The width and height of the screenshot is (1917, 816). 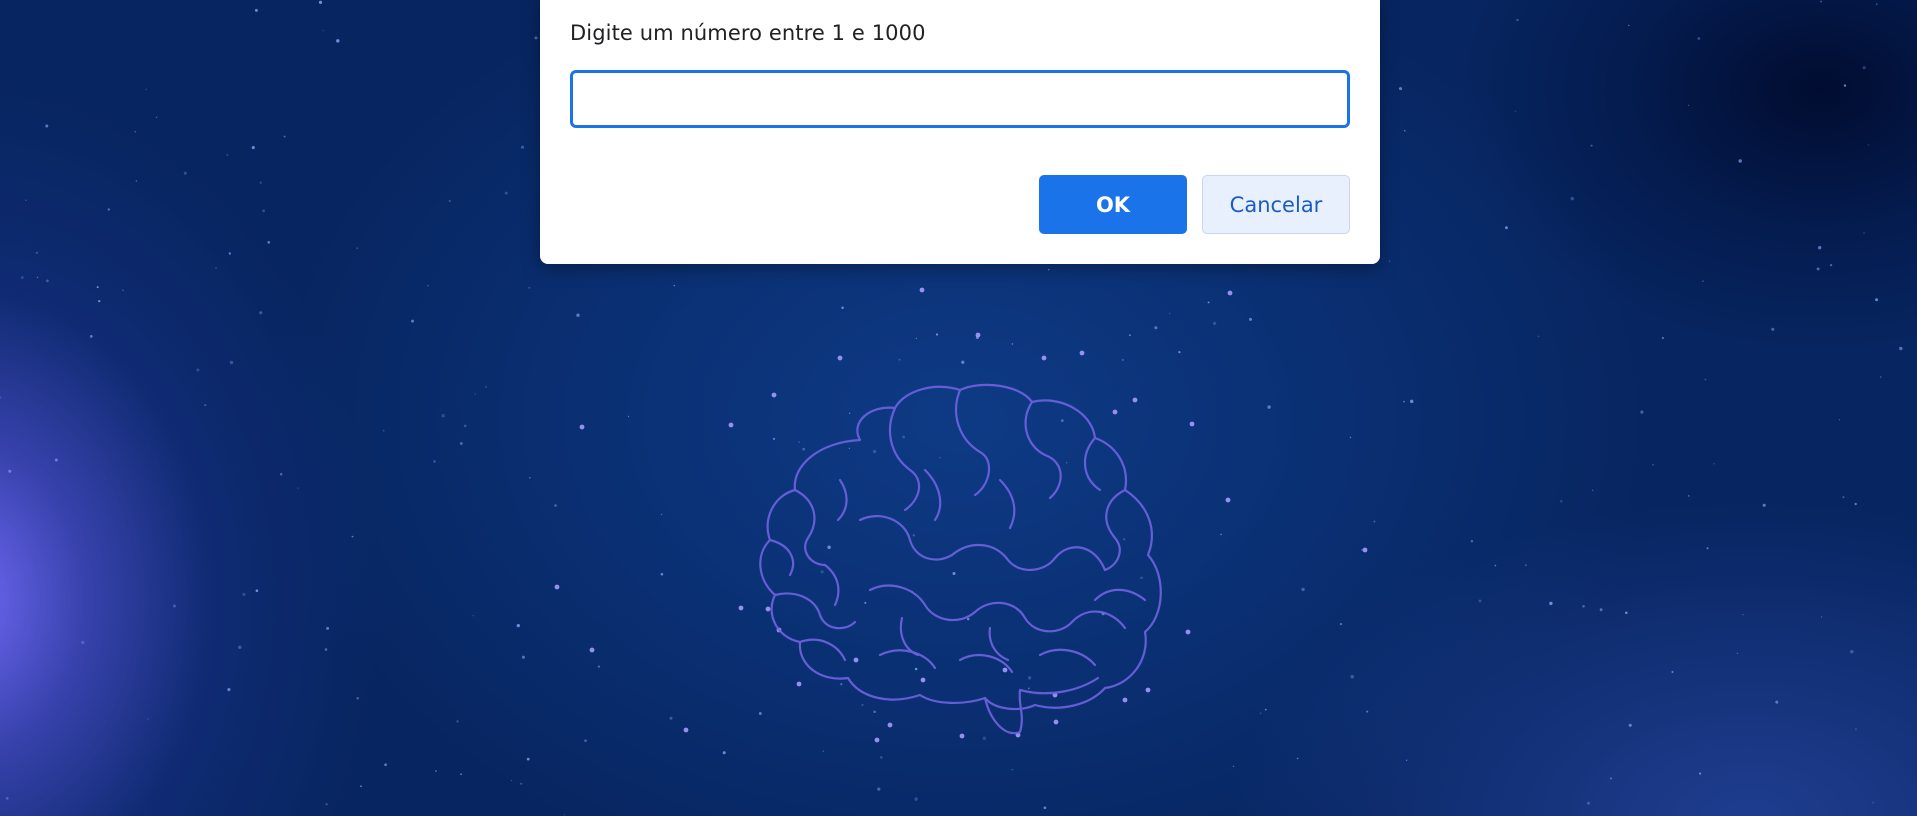 What do you see at coordinates (1113, 204) in the screenshot?
I see `ok-button: OK` at bounding box center [1113, 204].